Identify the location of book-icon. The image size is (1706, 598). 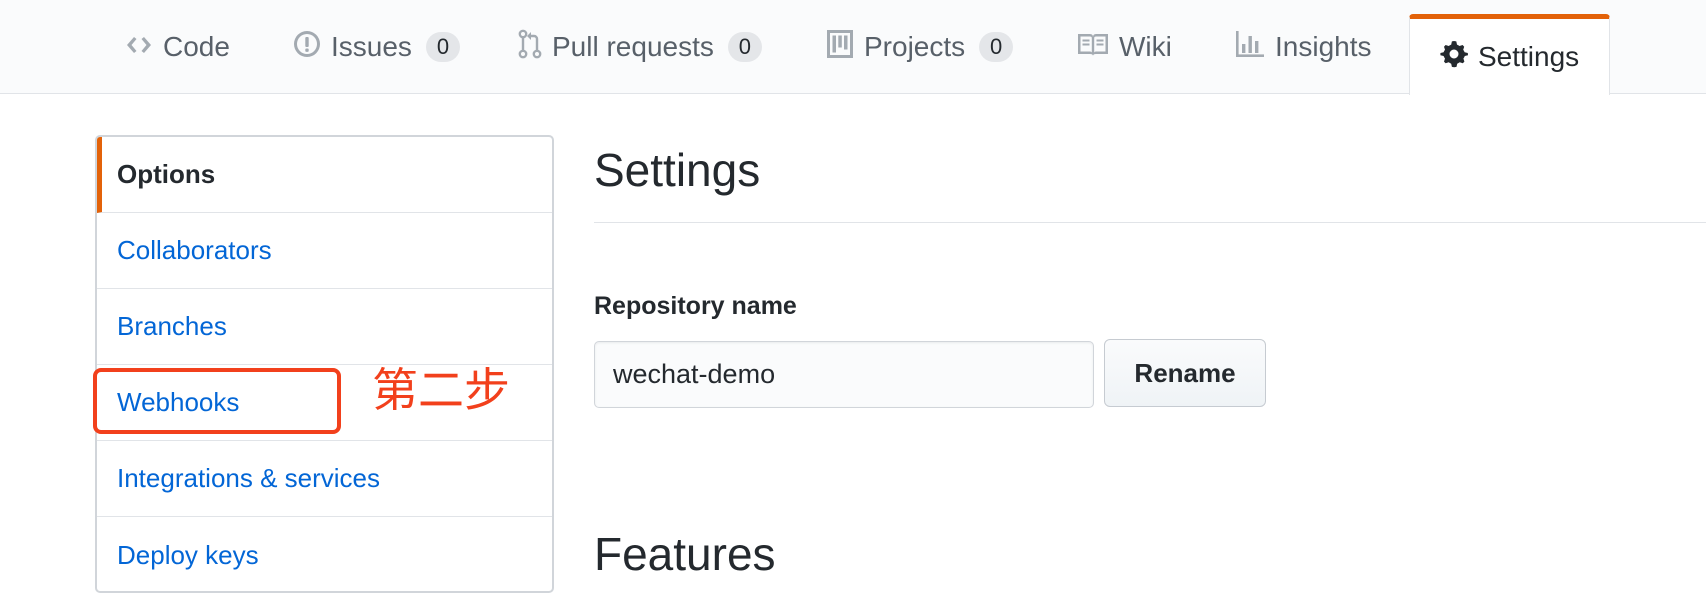
(1093, 47).